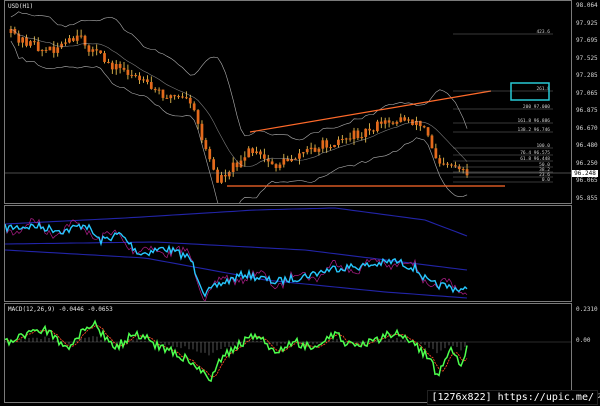  I want to click on macd-title: MACD(12,26,9) -0.0446 -0.0653, so click(60, 309).